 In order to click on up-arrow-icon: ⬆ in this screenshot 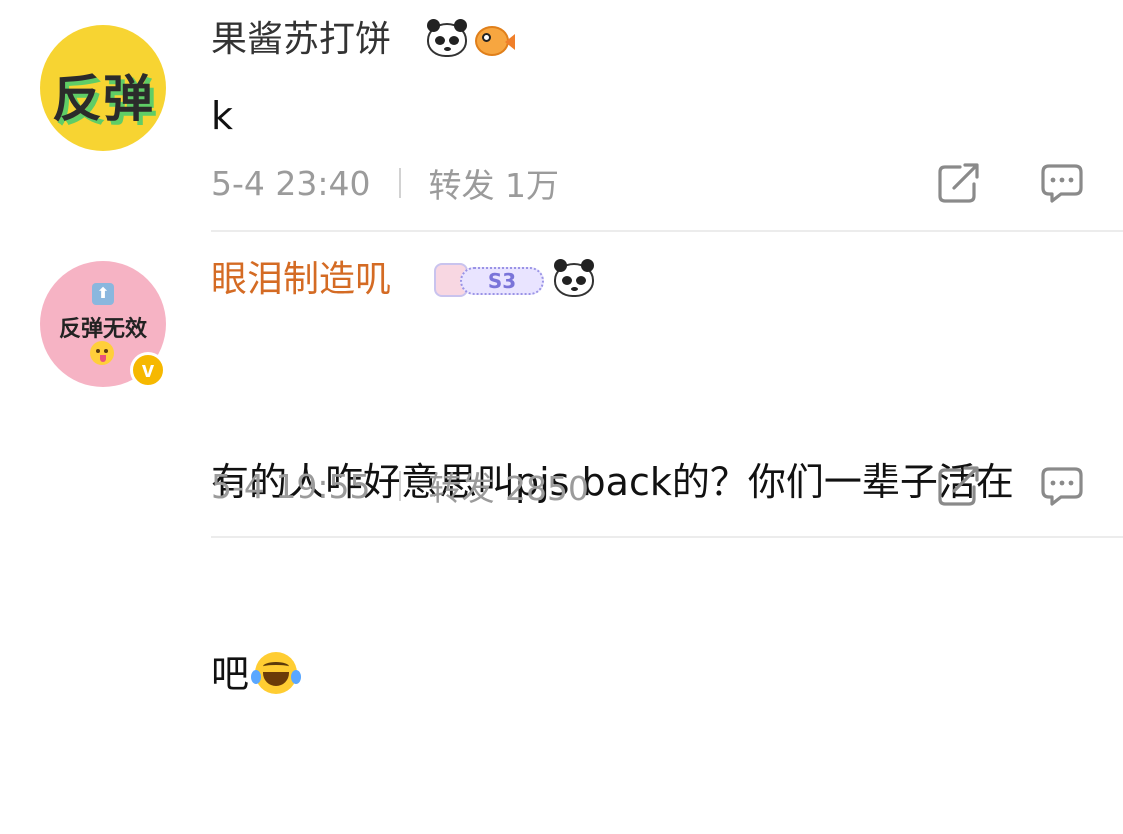, I will do `click(103, 294)`.